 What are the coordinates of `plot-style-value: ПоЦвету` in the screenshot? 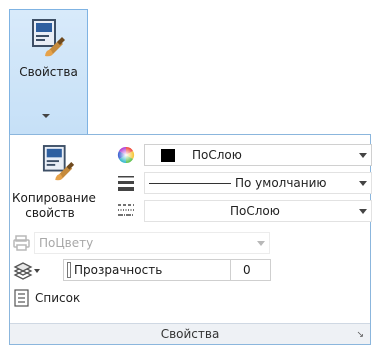 It's located at (66, 243).